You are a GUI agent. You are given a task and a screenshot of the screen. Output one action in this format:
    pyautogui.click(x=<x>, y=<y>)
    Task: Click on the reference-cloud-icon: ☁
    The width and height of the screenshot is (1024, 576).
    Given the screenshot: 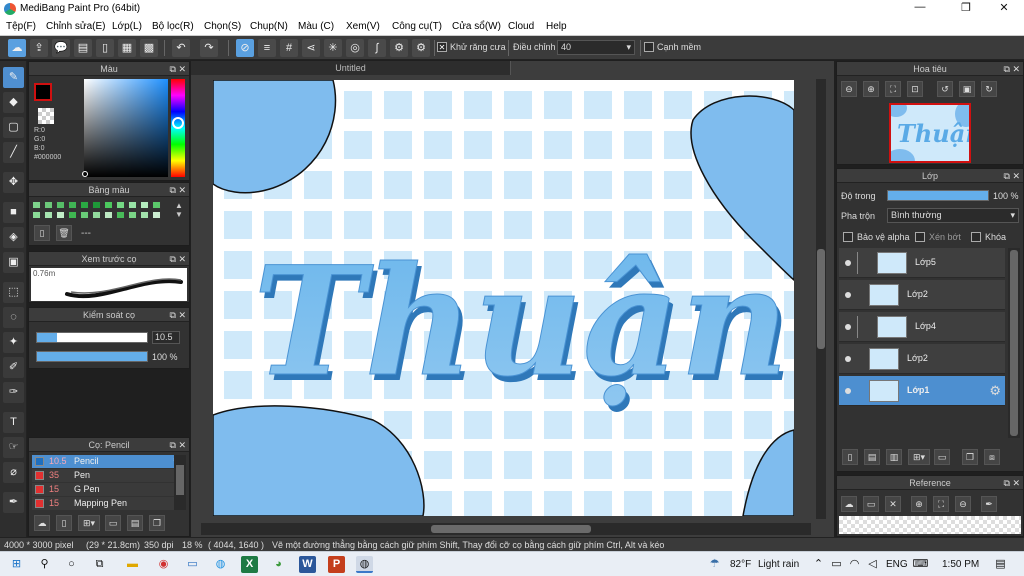 What is the action you would take?
    pyautogui.click(x=849, y=504)
    